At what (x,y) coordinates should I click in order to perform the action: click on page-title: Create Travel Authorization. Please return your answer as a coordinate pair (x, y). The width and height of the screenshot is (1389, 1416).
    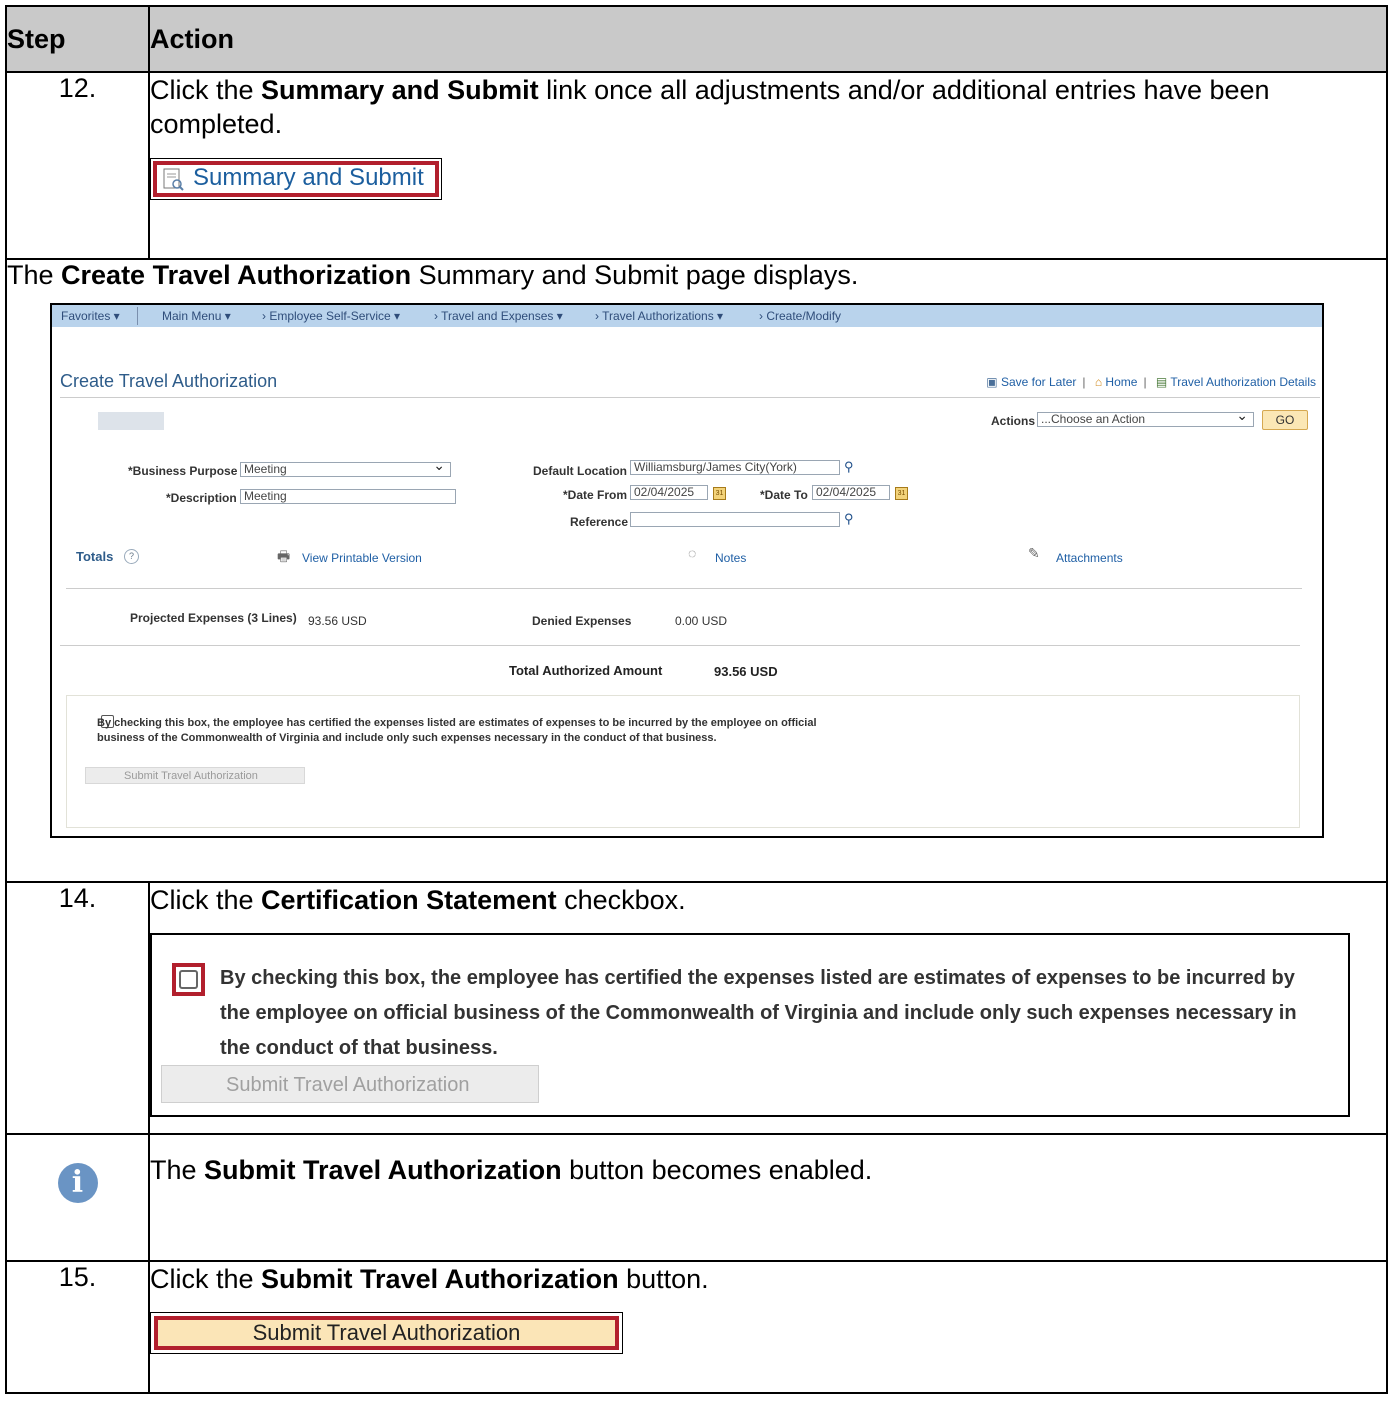
    Looking at the image, I should click on (169, 381).